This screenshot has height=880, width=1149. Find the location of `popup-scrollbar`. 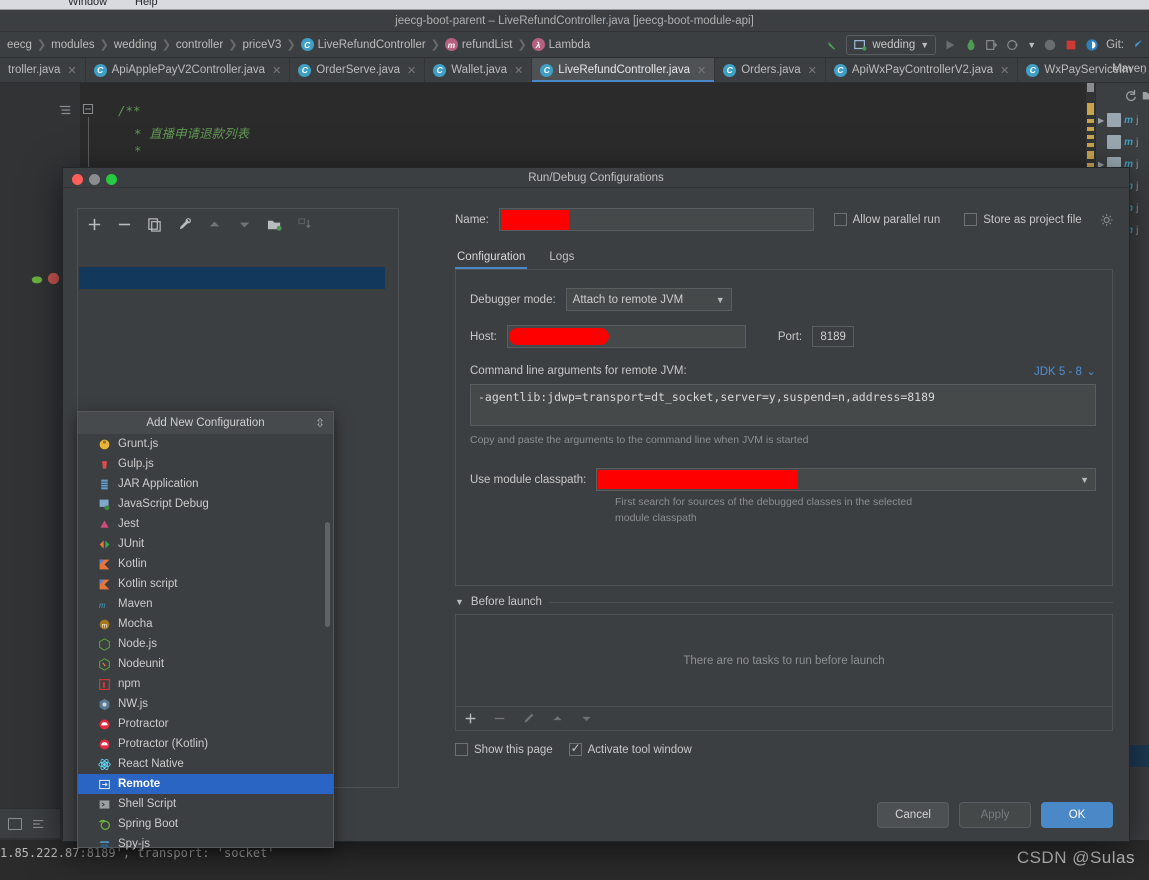

popup-scrollbar is located at coordinates (327, 575).